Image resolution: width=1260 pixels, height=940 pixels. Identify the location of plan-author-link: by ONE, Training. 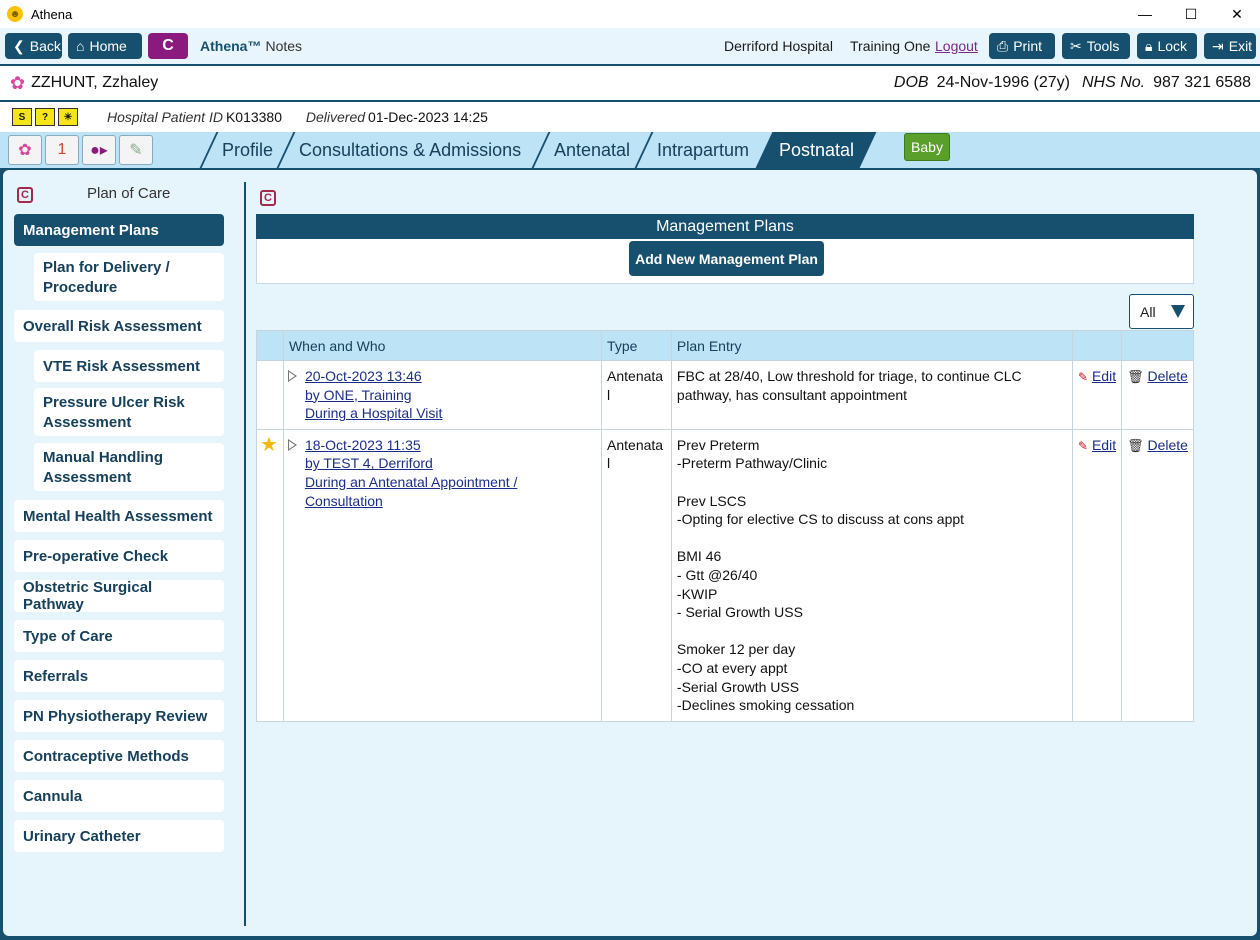
(373, 395).